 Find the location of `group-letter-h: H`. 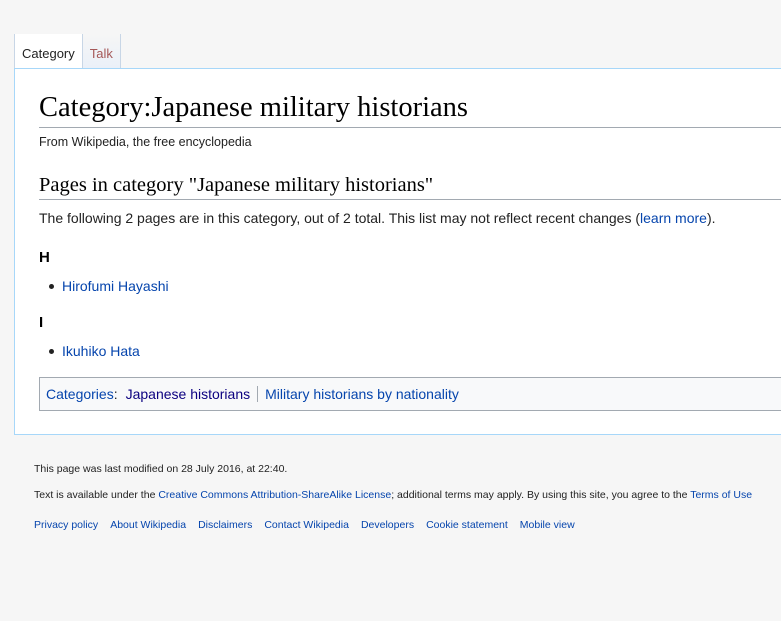

group-letter-h: H is located at coordinates (44, 257).